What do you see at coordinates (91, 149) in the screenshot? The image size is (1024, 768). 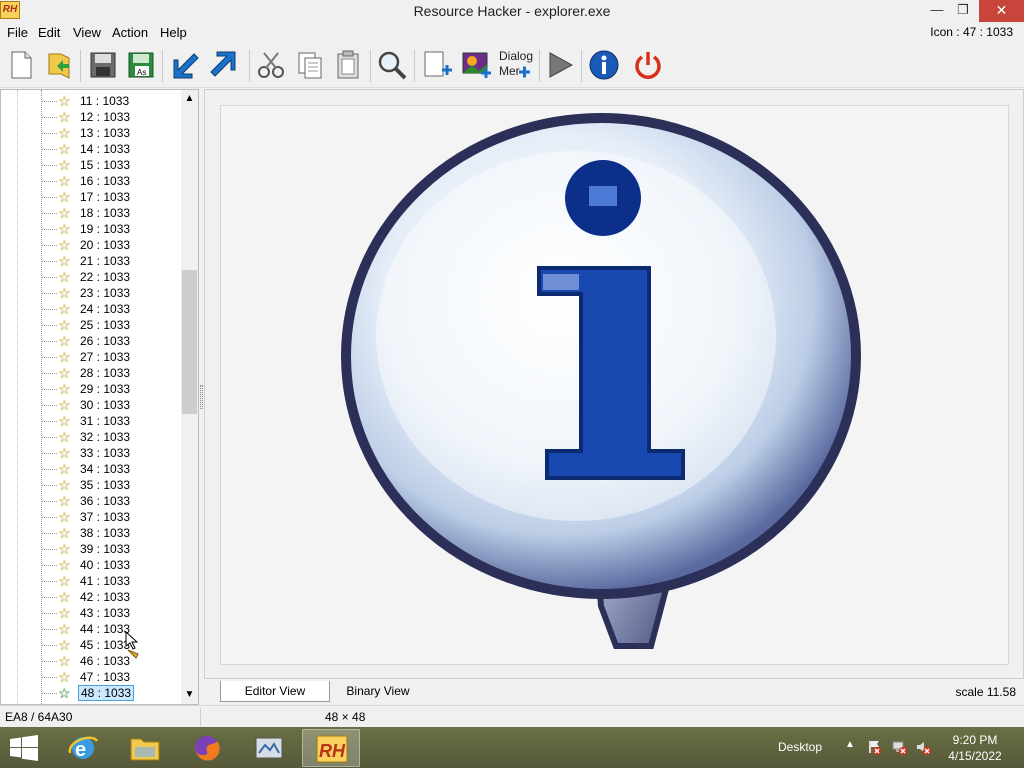 I see `tree-item: ☆ 14 : 1033` at bounding box center [91, 149].